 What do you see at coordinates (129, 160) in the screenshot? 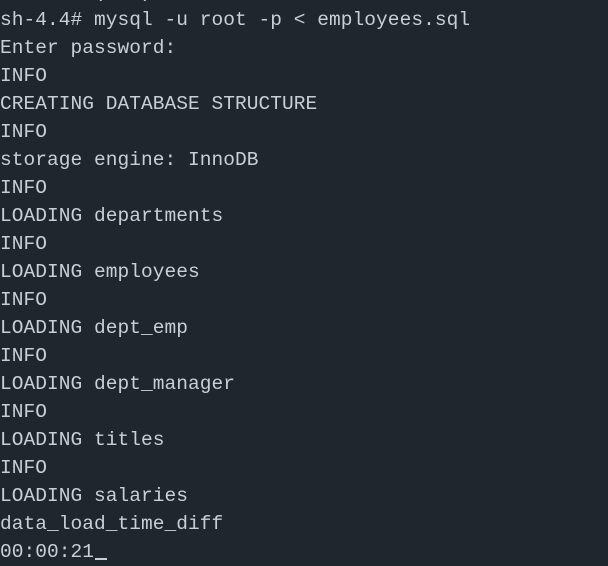
I see `output-line: storage engine: InnoDB` at bounding box center [129, 160].